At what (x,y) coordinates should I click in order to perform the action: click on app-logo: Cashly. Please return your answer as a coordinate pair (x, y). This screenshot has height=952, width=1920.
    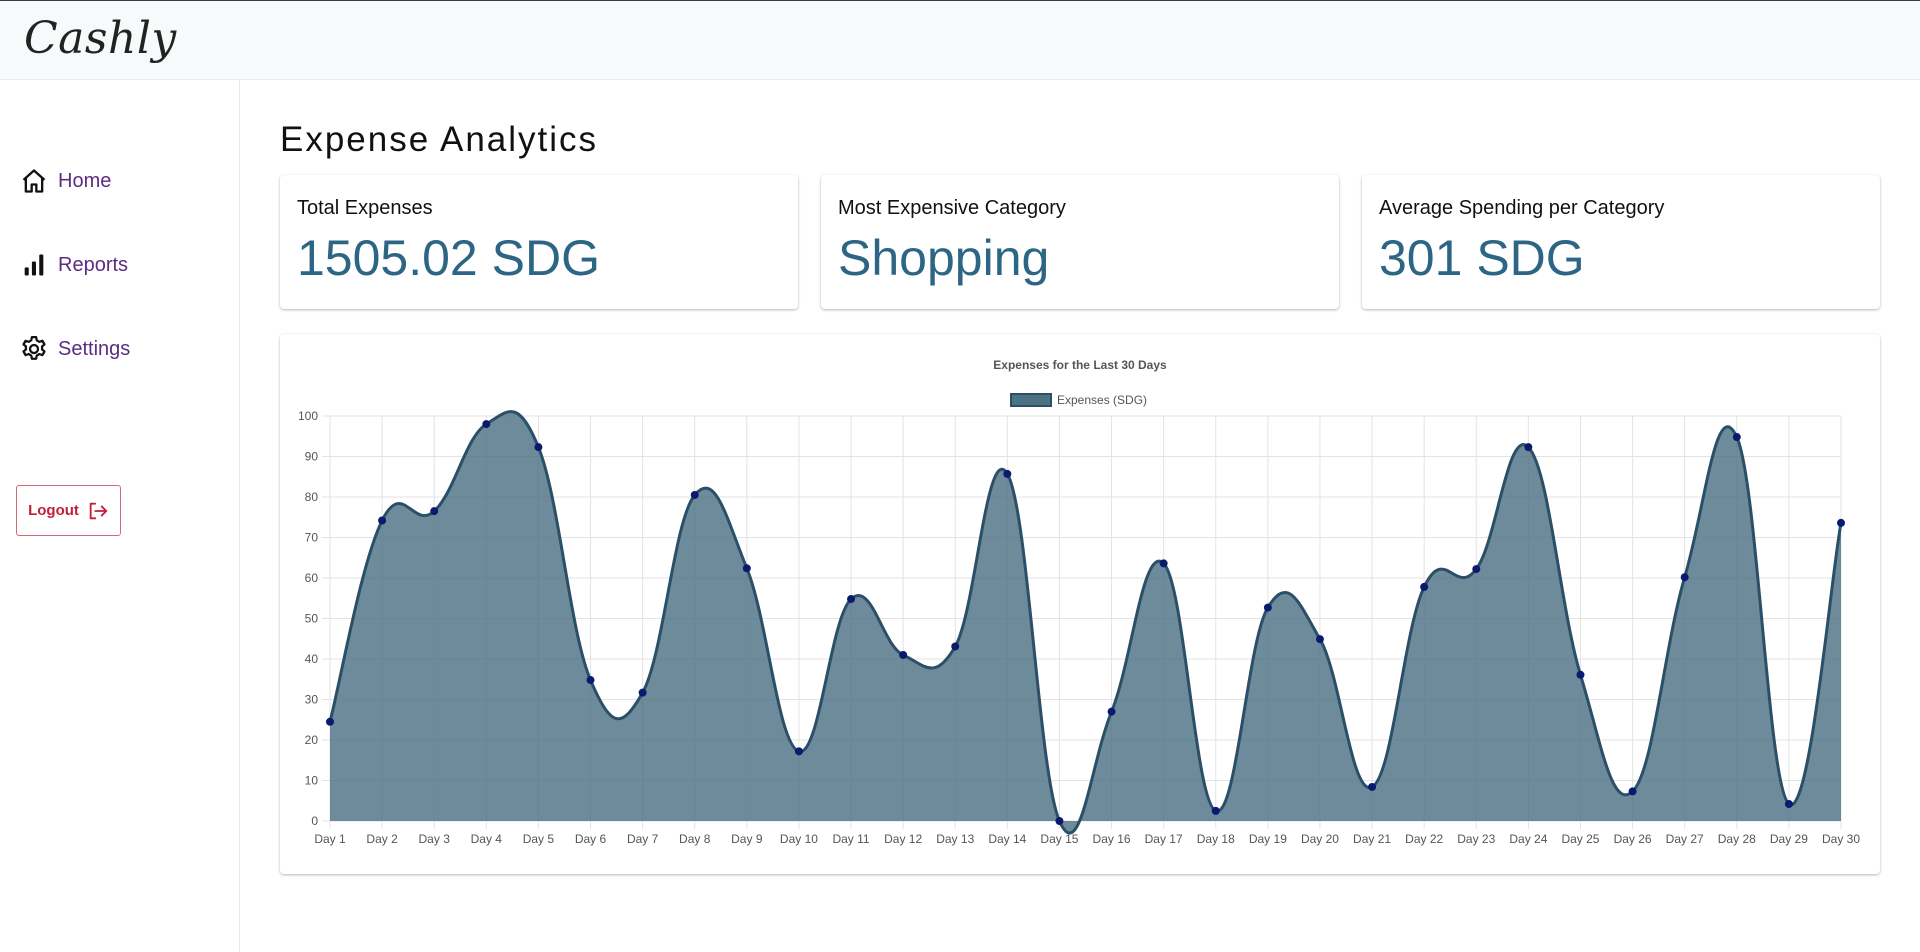
    Looking at the image, I should click on (100, 38).